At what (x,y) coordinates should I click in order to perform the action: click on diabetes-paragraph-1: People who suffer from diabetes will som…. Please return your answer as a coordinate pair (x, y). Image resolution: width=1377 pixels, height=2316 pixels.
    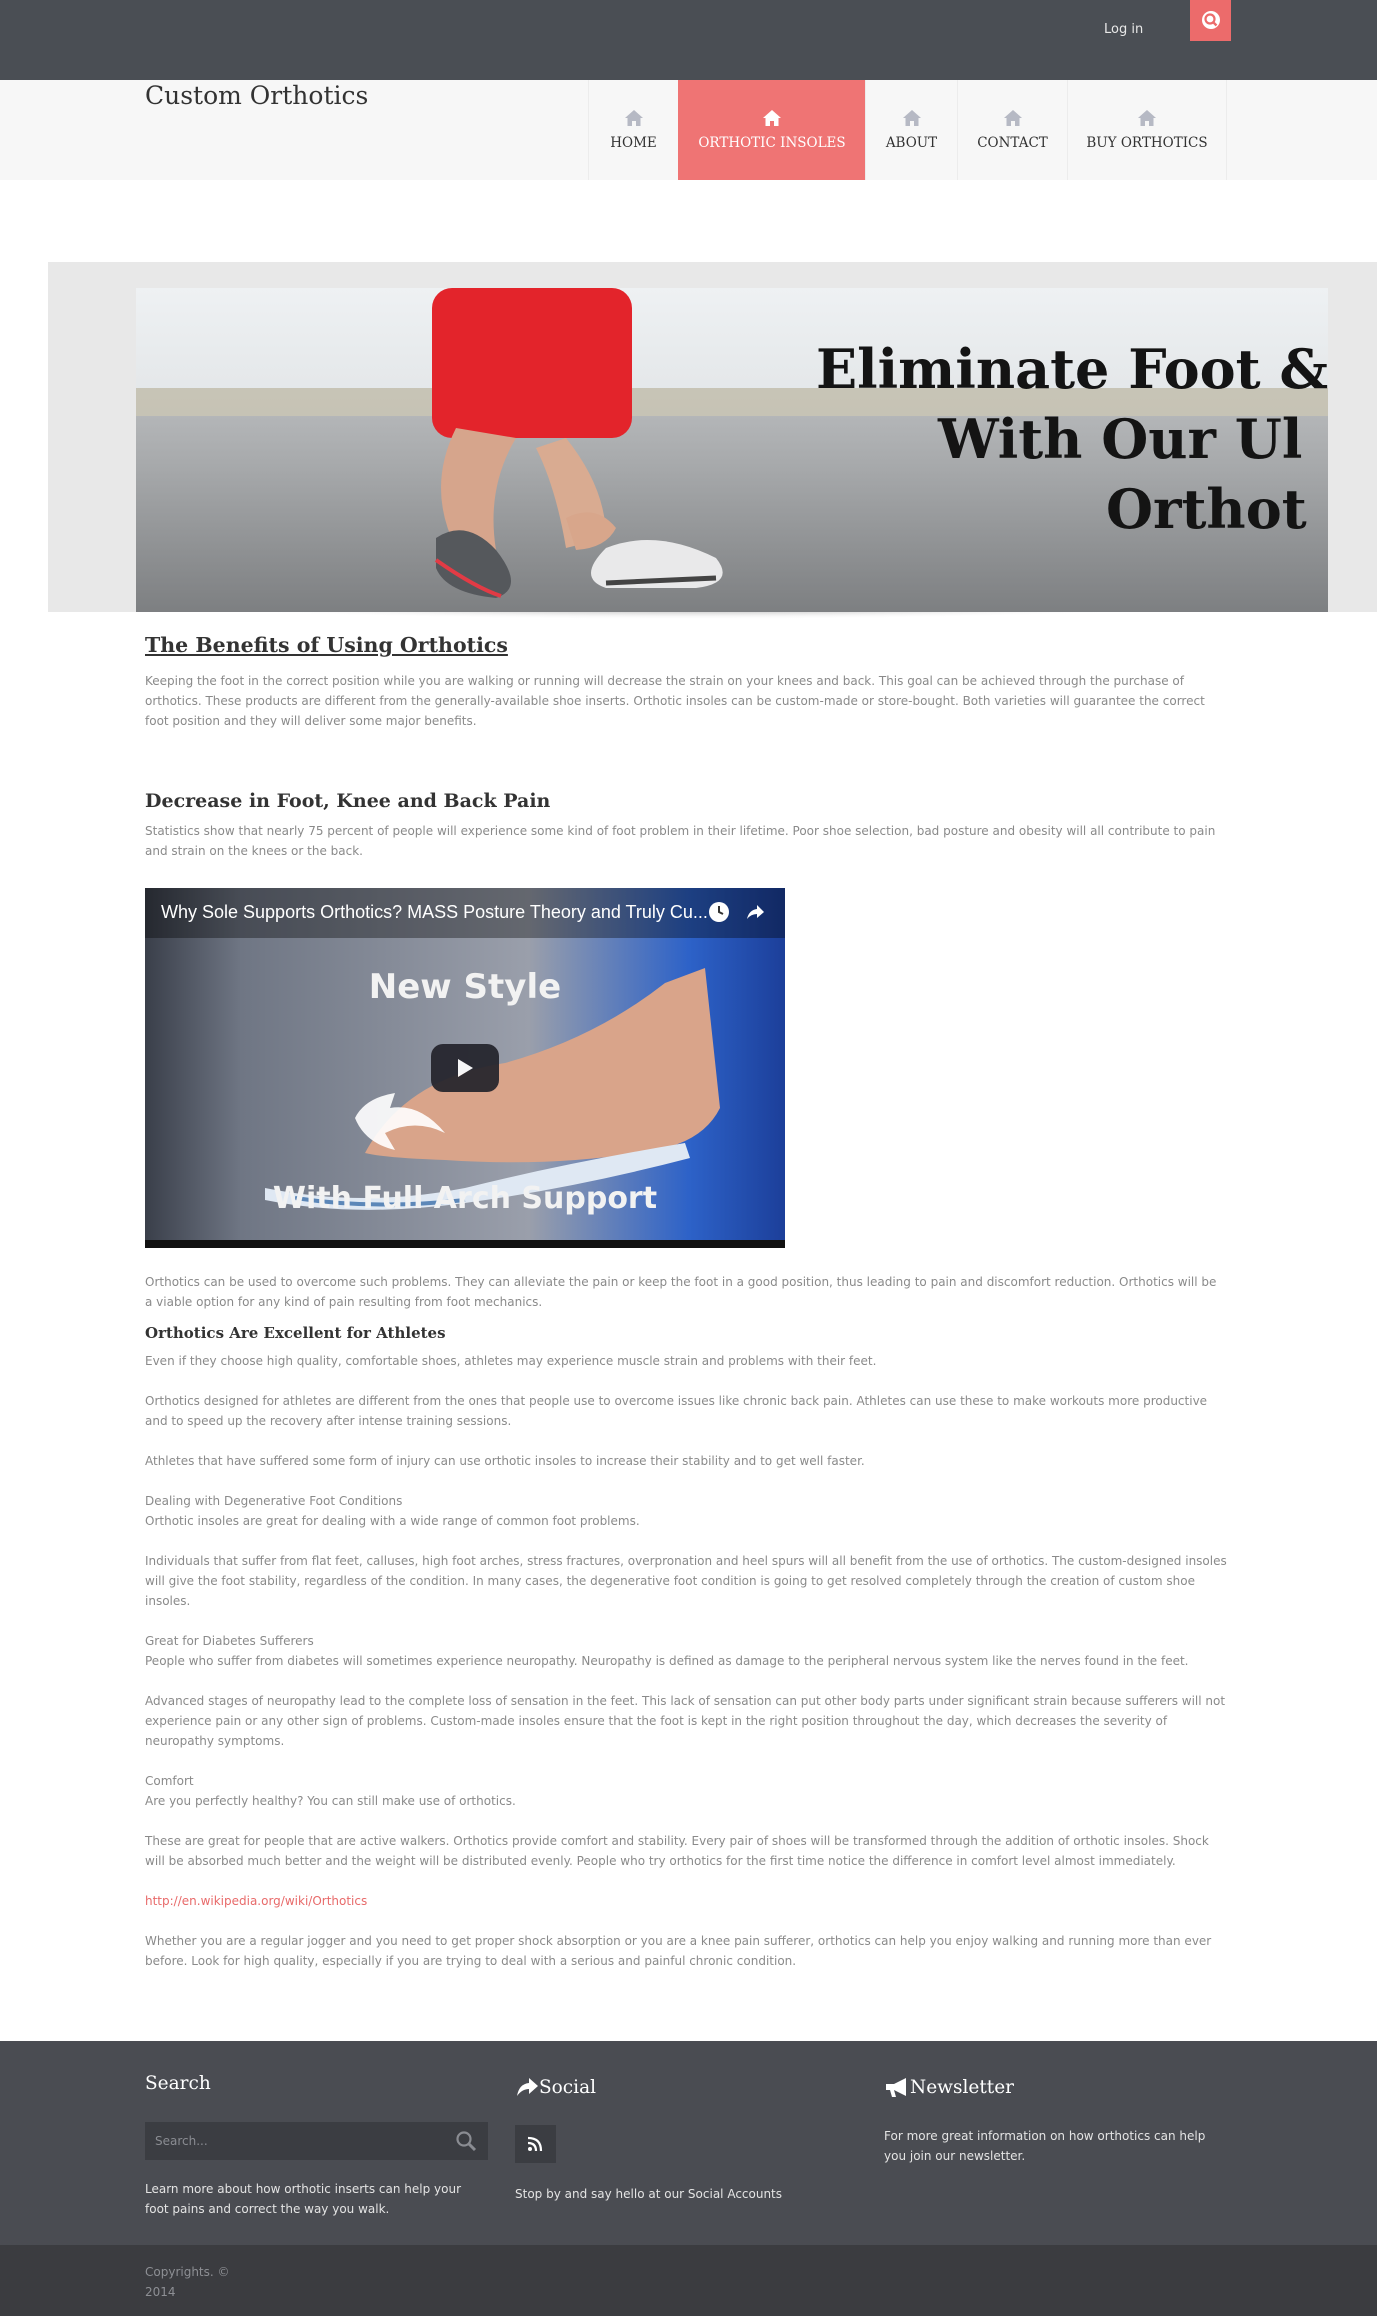
    Looking at the image, I should click on (667, 1661).